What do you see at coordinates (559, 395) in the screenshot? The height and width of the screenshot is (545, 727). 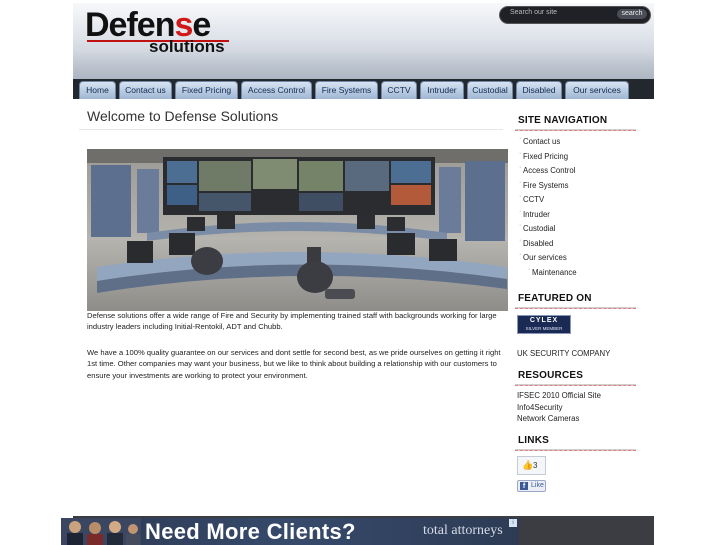 I see `resource-link-ifsec: IFSEC 2010 Official Site` at bounding box center [559, 395].